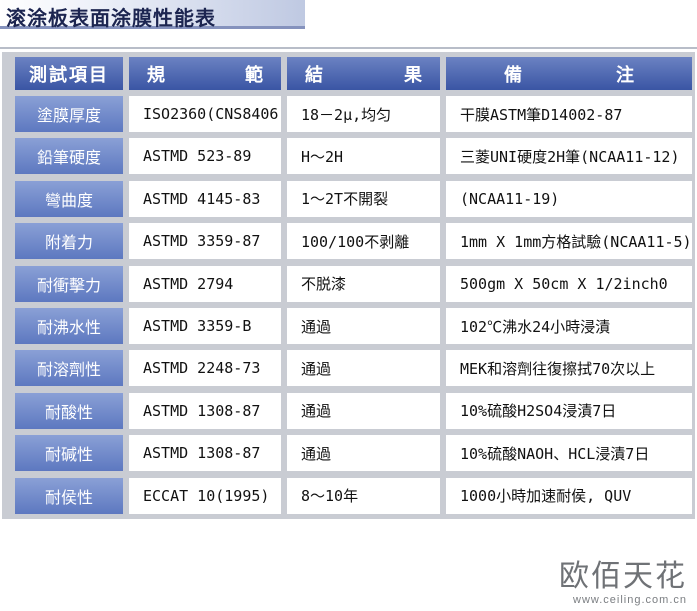 This screenshot has width=697, height=611. I want to click on table-row: 彎曲度 ASTMD 4145-83 1～2T不開裂 (NCAA11-19), so click(348, 198).